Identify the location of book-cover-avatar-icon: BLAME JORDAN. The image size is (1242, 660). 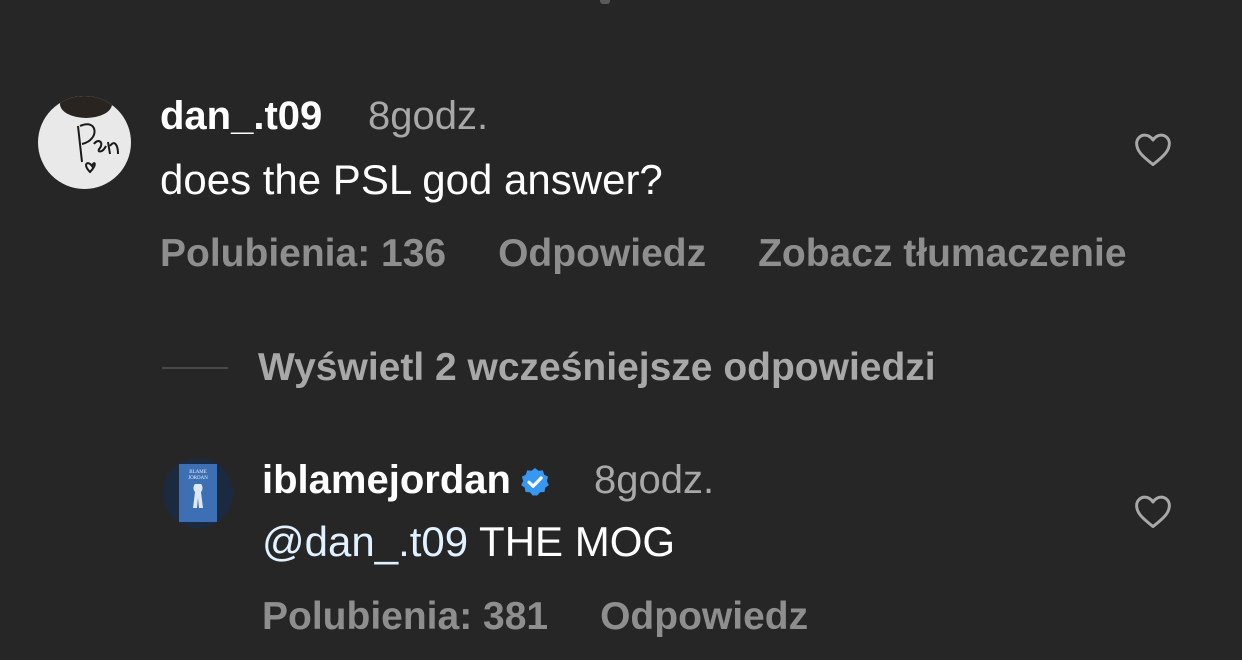
(198, 493).